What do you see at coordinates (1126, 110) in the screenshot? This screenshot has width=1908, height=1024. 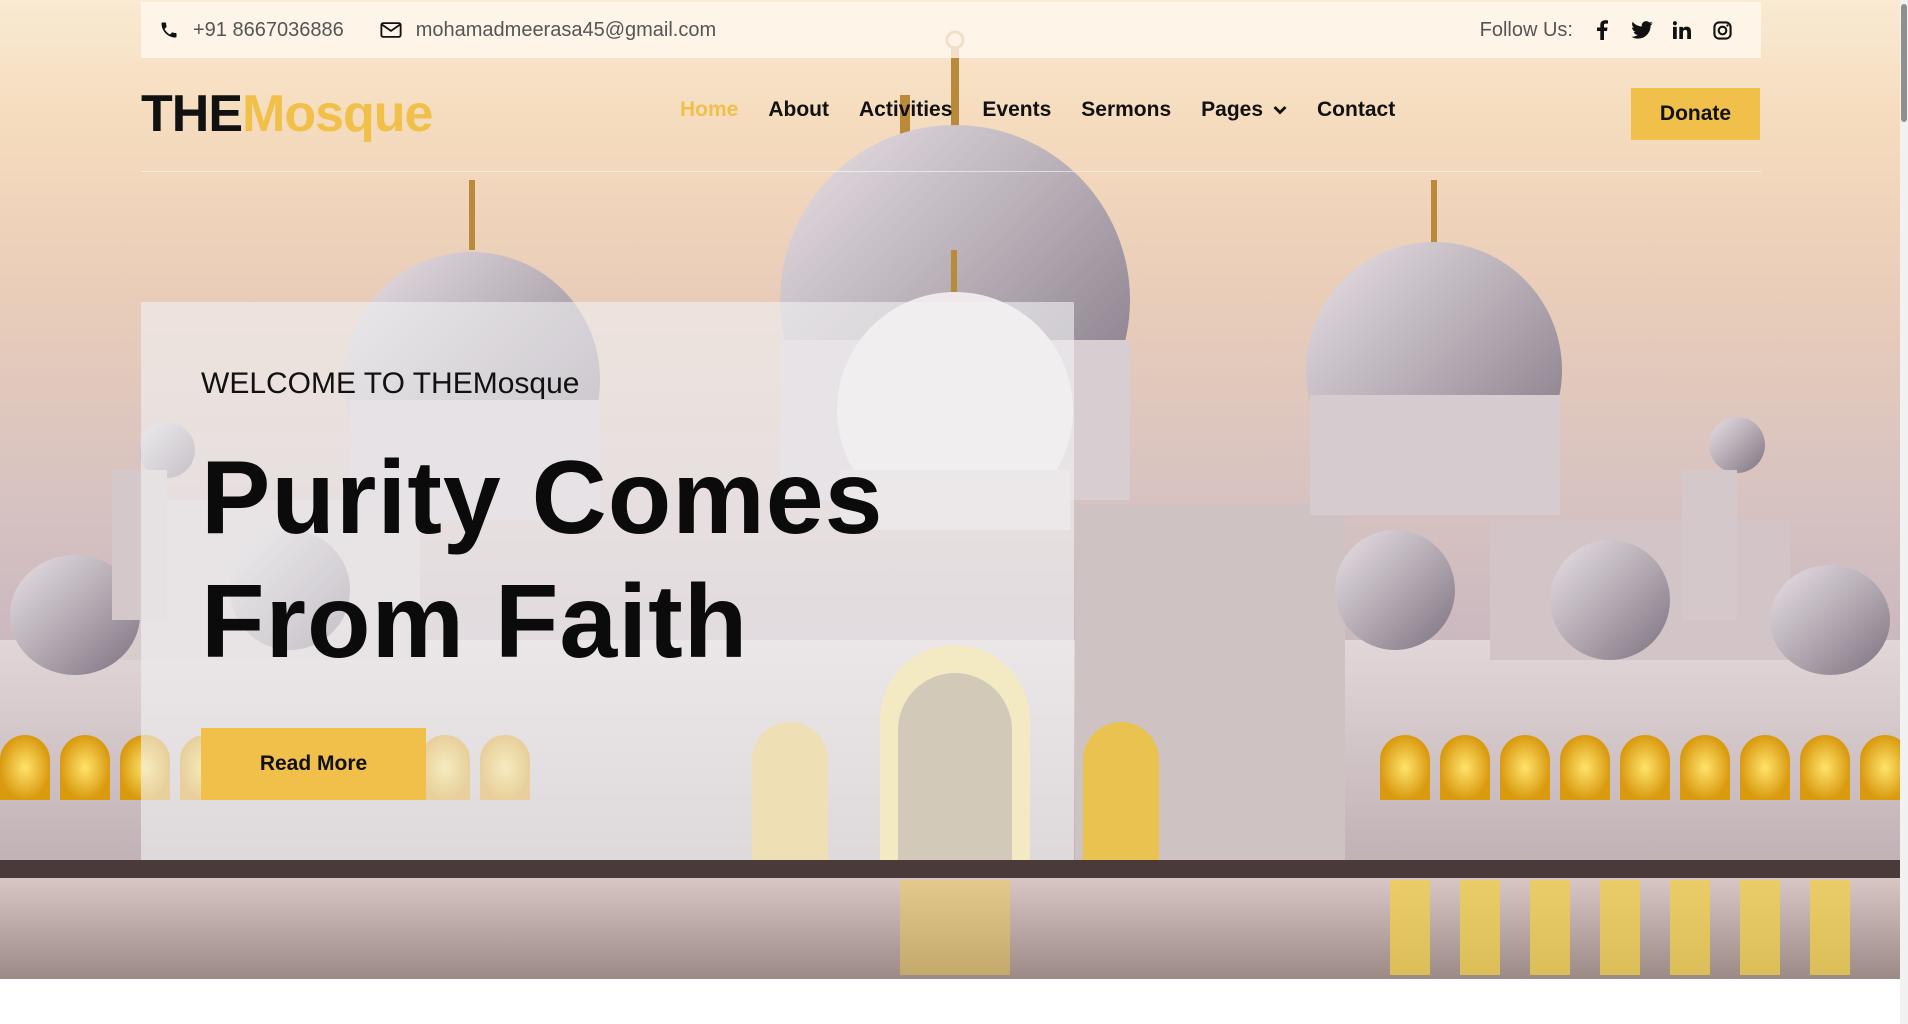 I see `nav-item-sermons: Sermons` at bounding box center [1126, 110].